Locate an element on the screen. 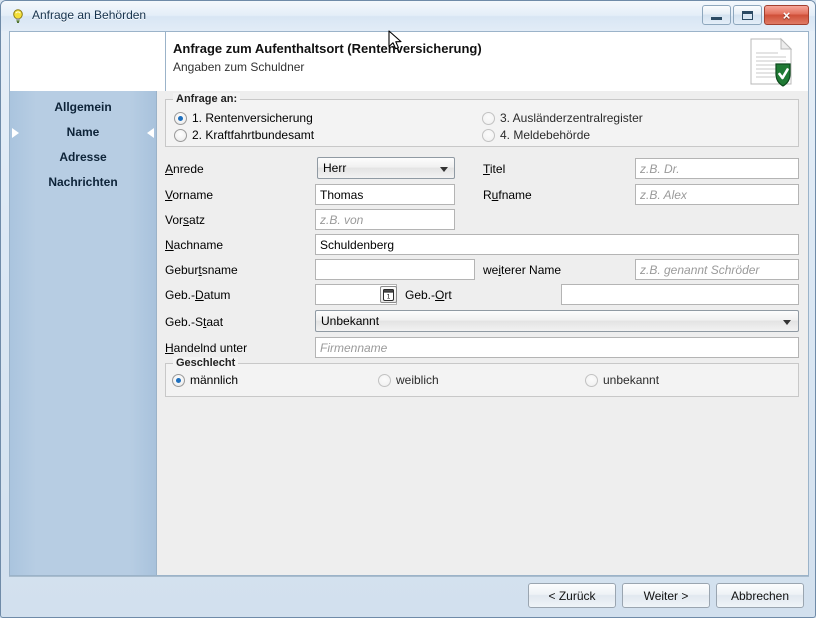  label-geb-staat: Geb.-Staat is located at coordinates (194, 322).